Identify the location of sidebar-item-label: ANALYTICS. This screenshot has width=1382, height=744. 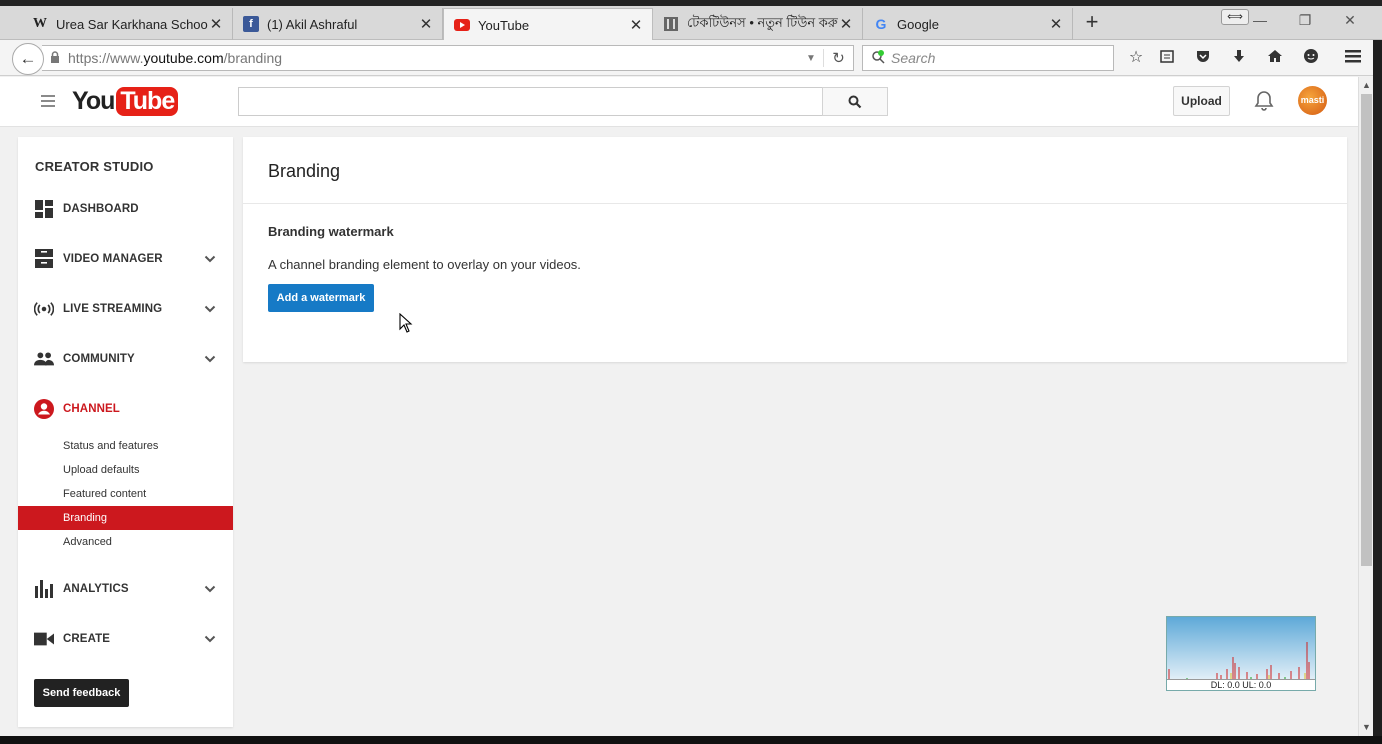
(96, 589).